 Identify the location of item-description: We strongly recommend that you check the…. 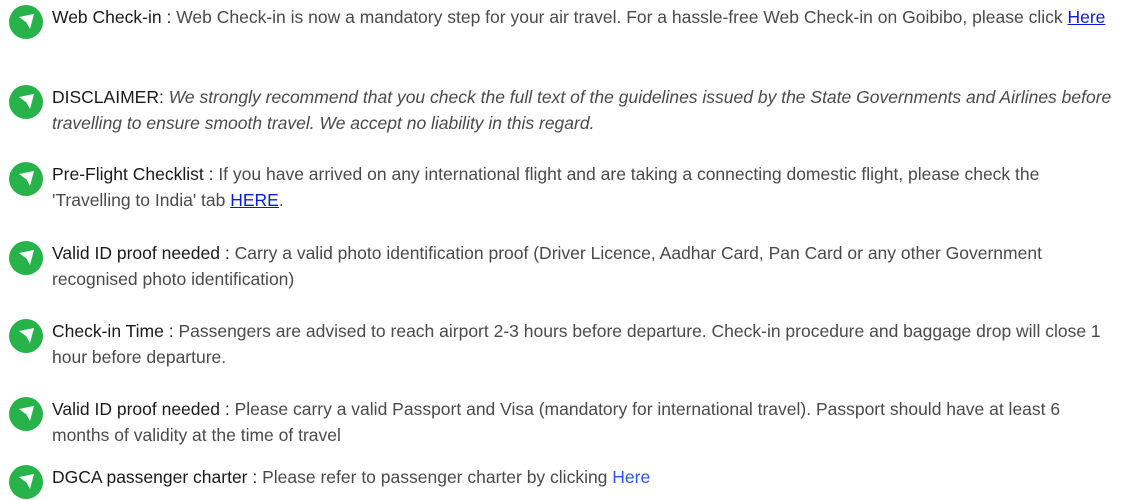
(582, 110).